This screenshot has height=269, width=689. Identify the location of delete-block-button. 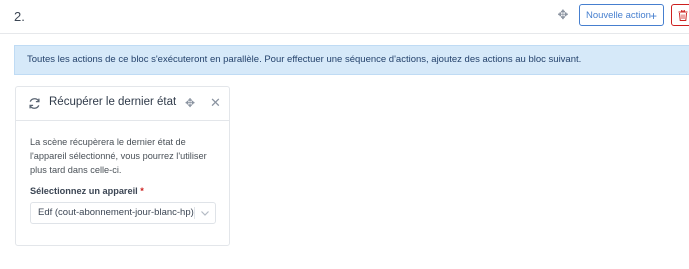
(680, 15).